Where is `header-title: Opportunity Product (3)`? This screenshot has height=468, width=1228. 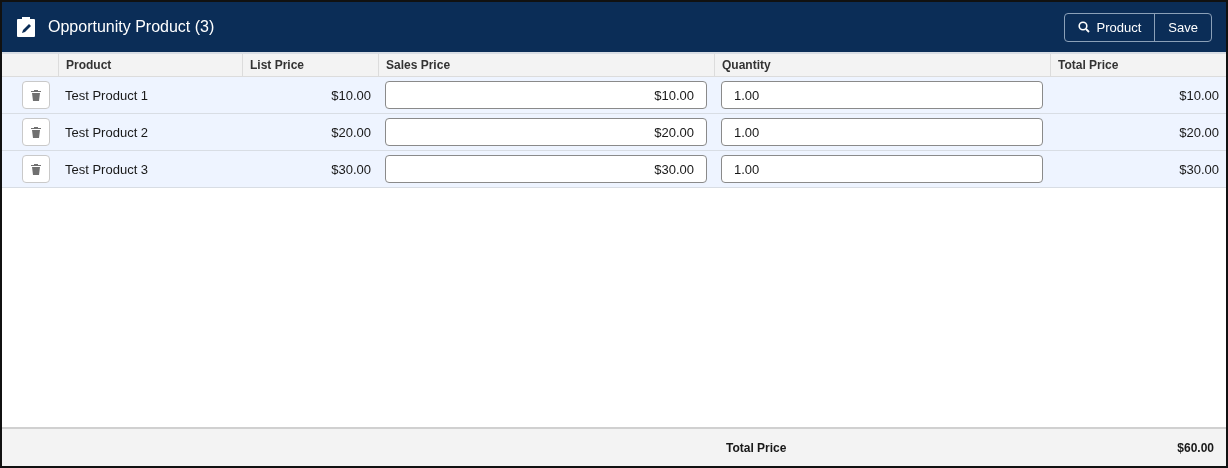
header-title: Opportunity Product (3) is located at coordinates (131, 27).